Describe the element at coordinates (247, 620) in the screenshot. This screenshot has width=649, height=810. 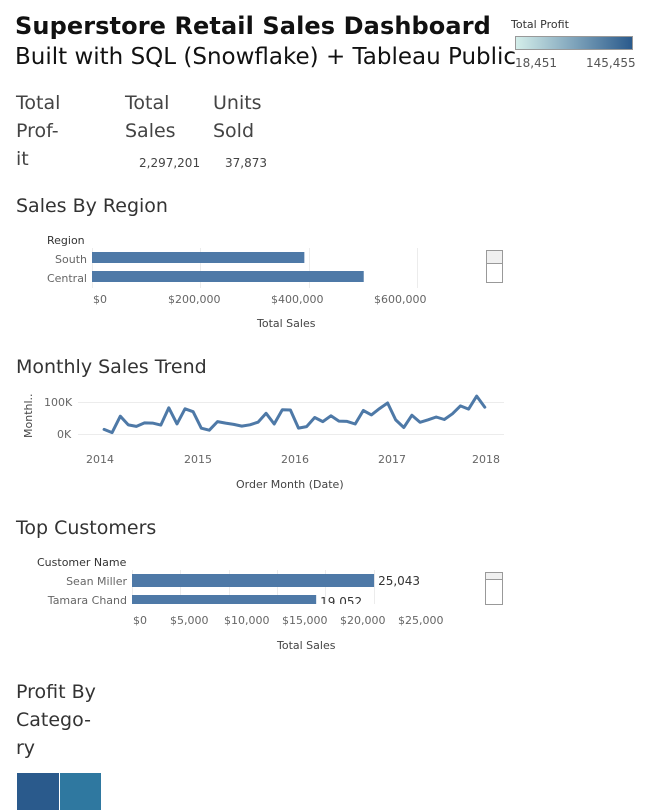
I see `customer-x-tick: $10,000` at that location.